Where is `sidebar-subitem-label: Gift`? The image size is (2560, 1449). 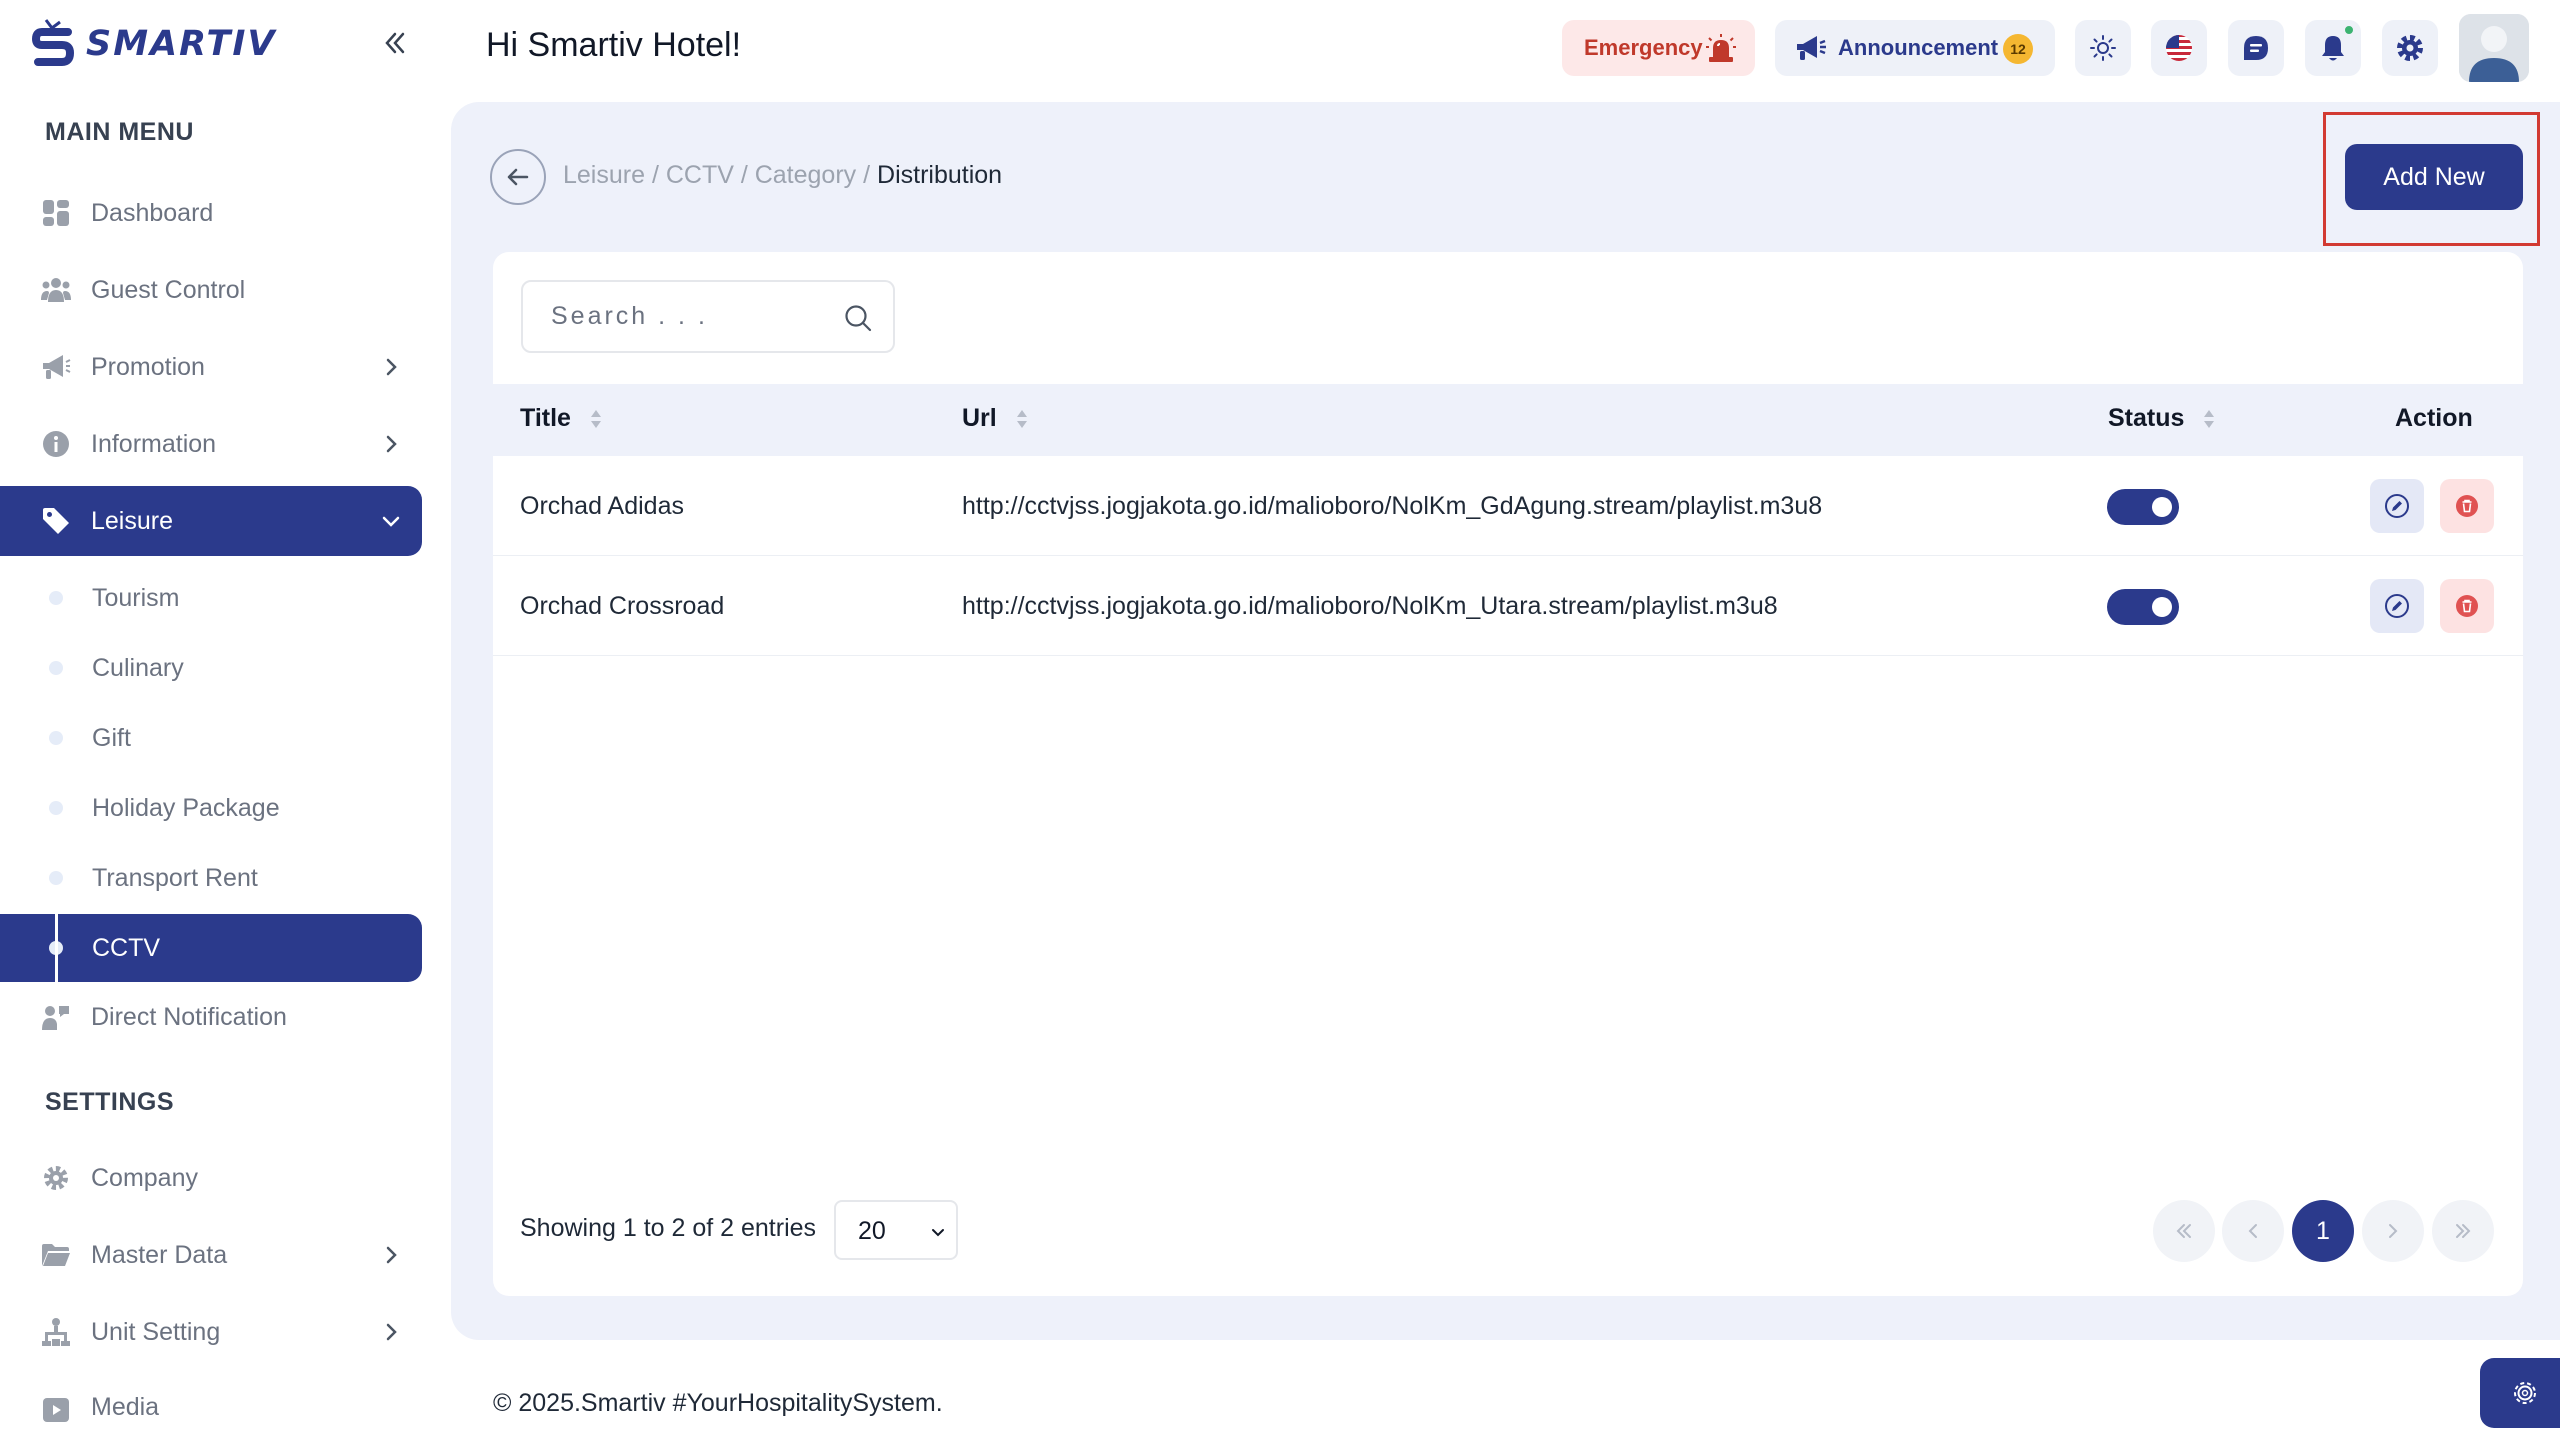
sidebar-subitem-label: Gift is located at coordinates (111, 737).